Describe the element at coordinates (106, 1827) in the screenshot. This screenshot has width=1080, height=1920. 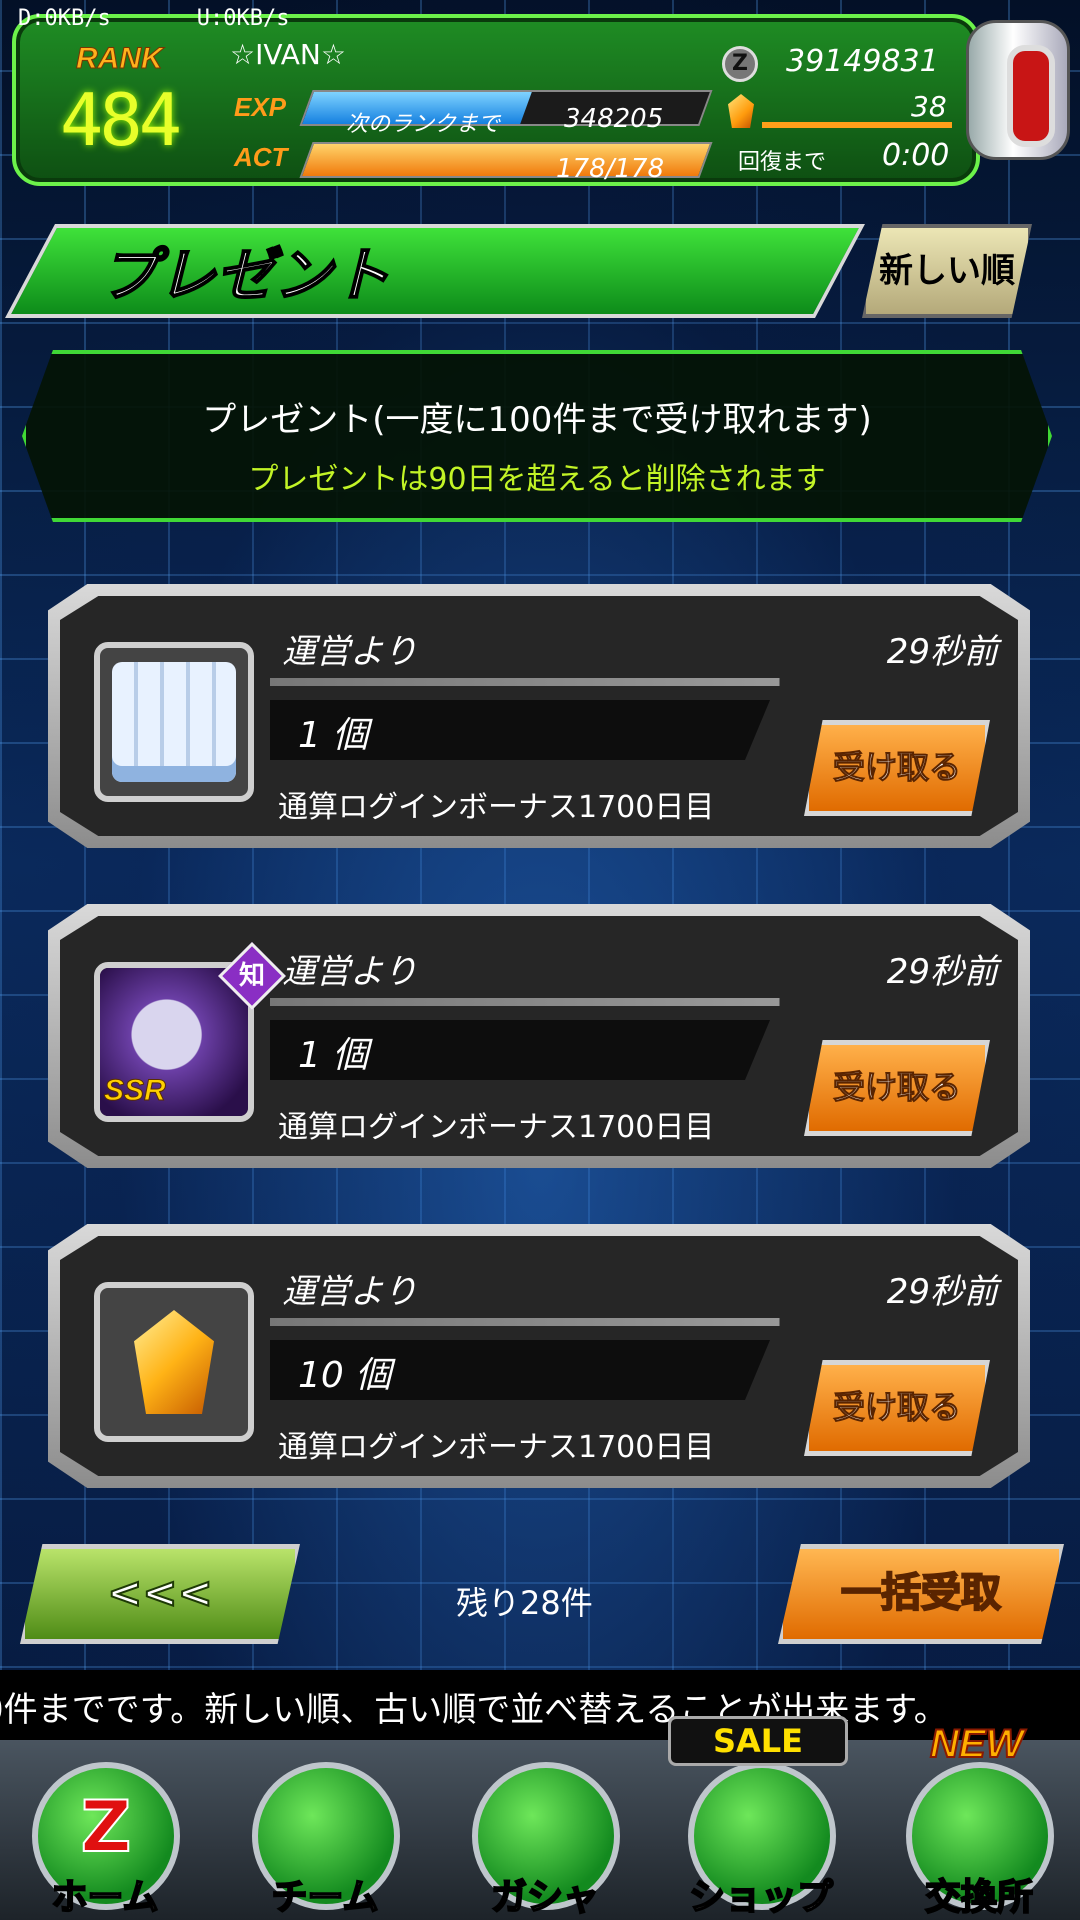
I see `z-logo-icon: Z` at that location.